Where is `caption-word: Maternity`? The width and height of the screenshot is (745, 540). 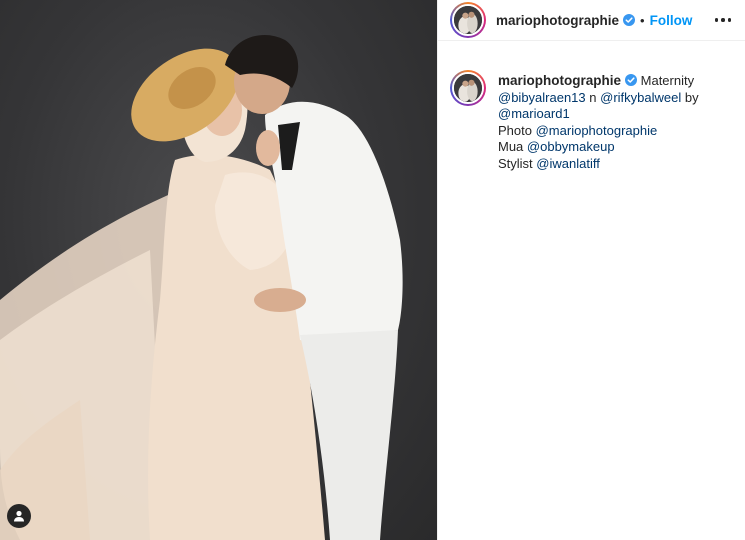
caption-word: Maternity is located at coordinates (667, 80).